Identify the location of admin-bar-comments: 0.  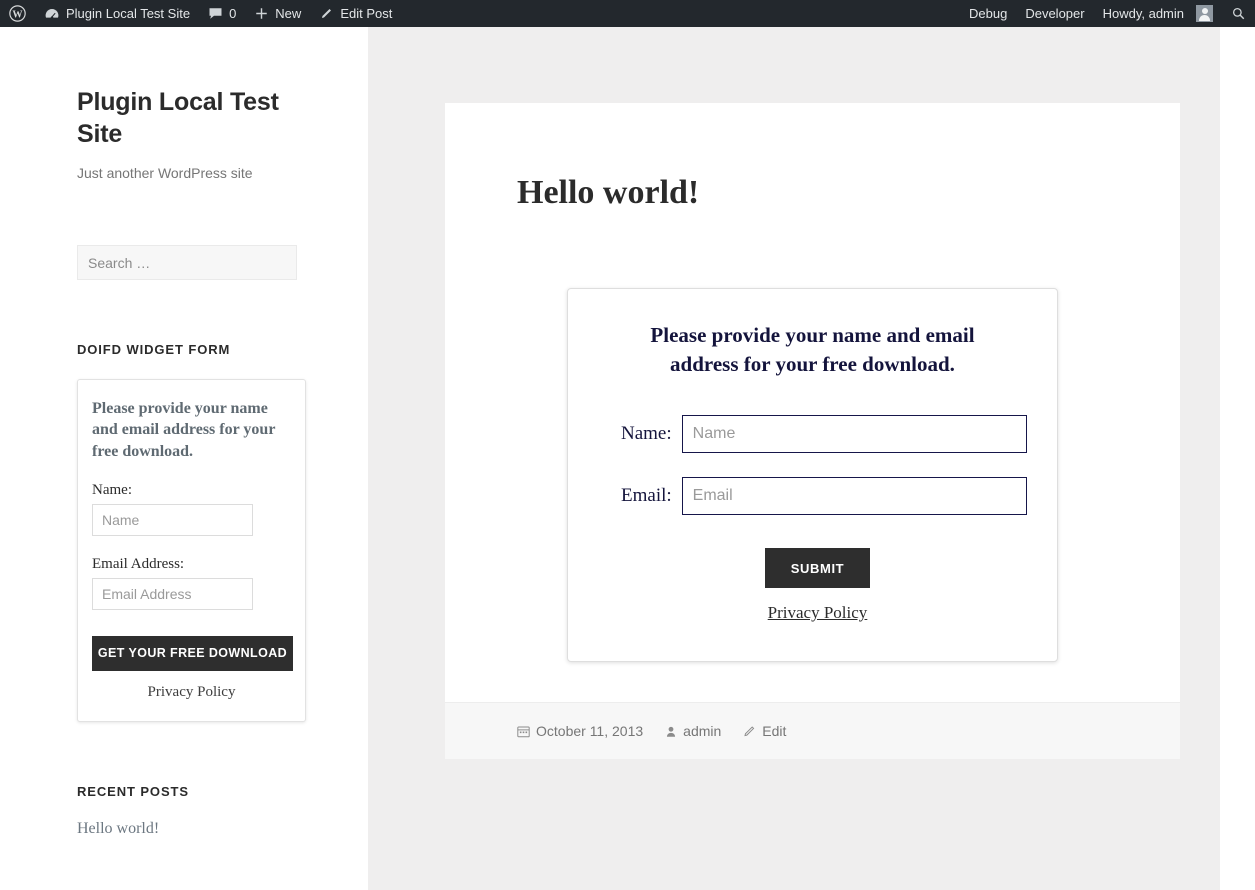
(222, 13).